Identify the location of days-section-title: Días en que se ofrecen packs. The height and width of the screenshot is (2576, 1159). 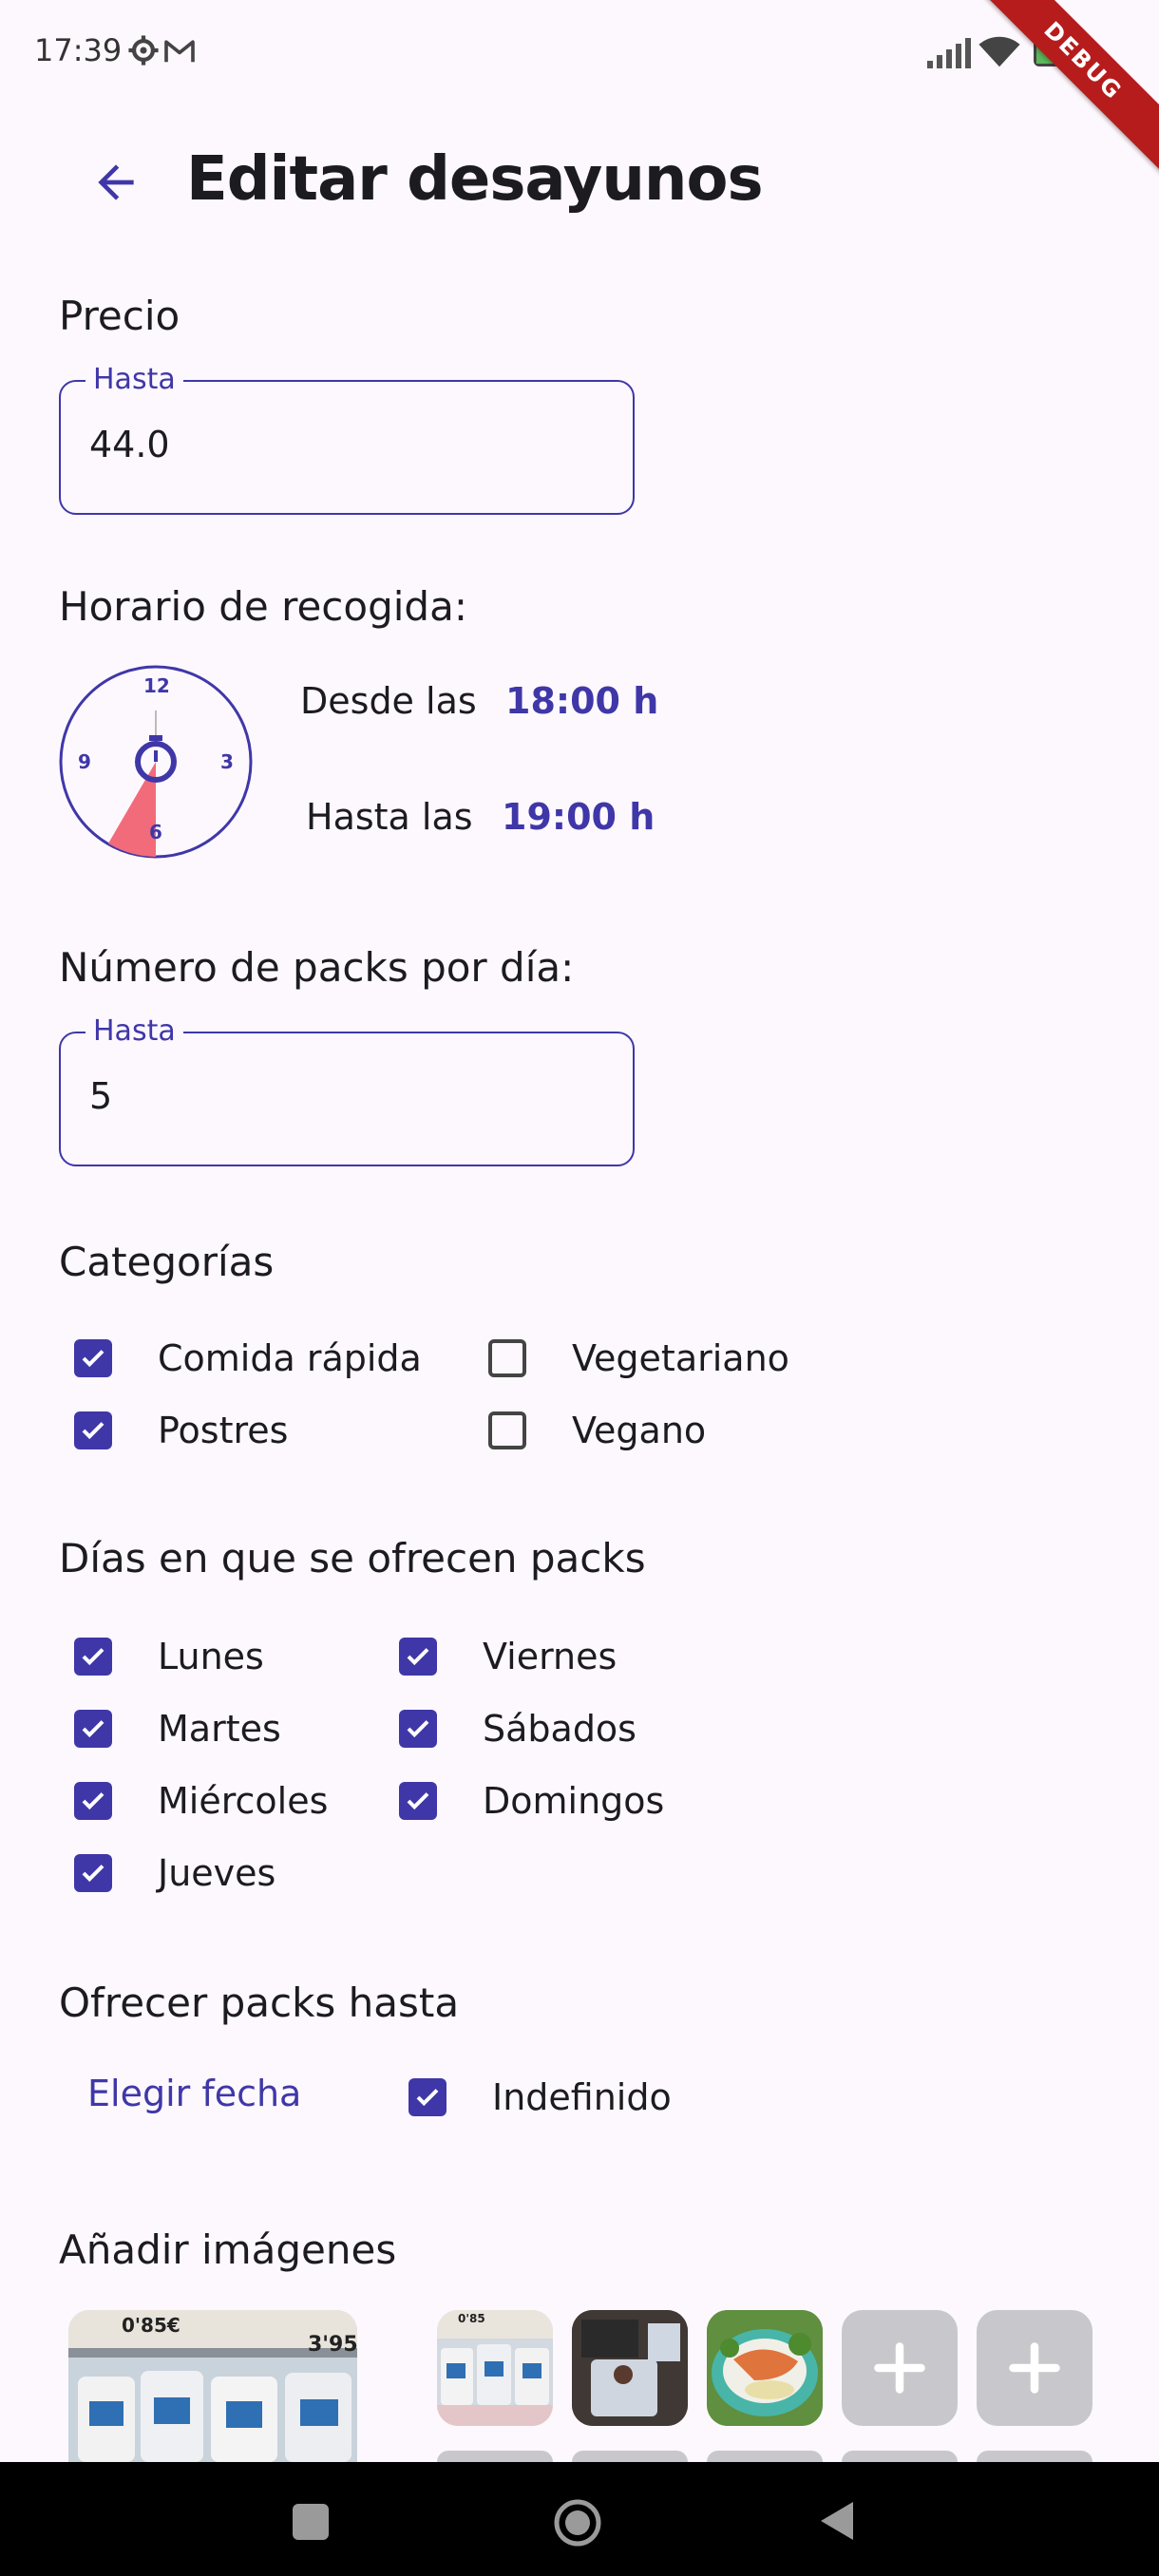
(352, 1558).